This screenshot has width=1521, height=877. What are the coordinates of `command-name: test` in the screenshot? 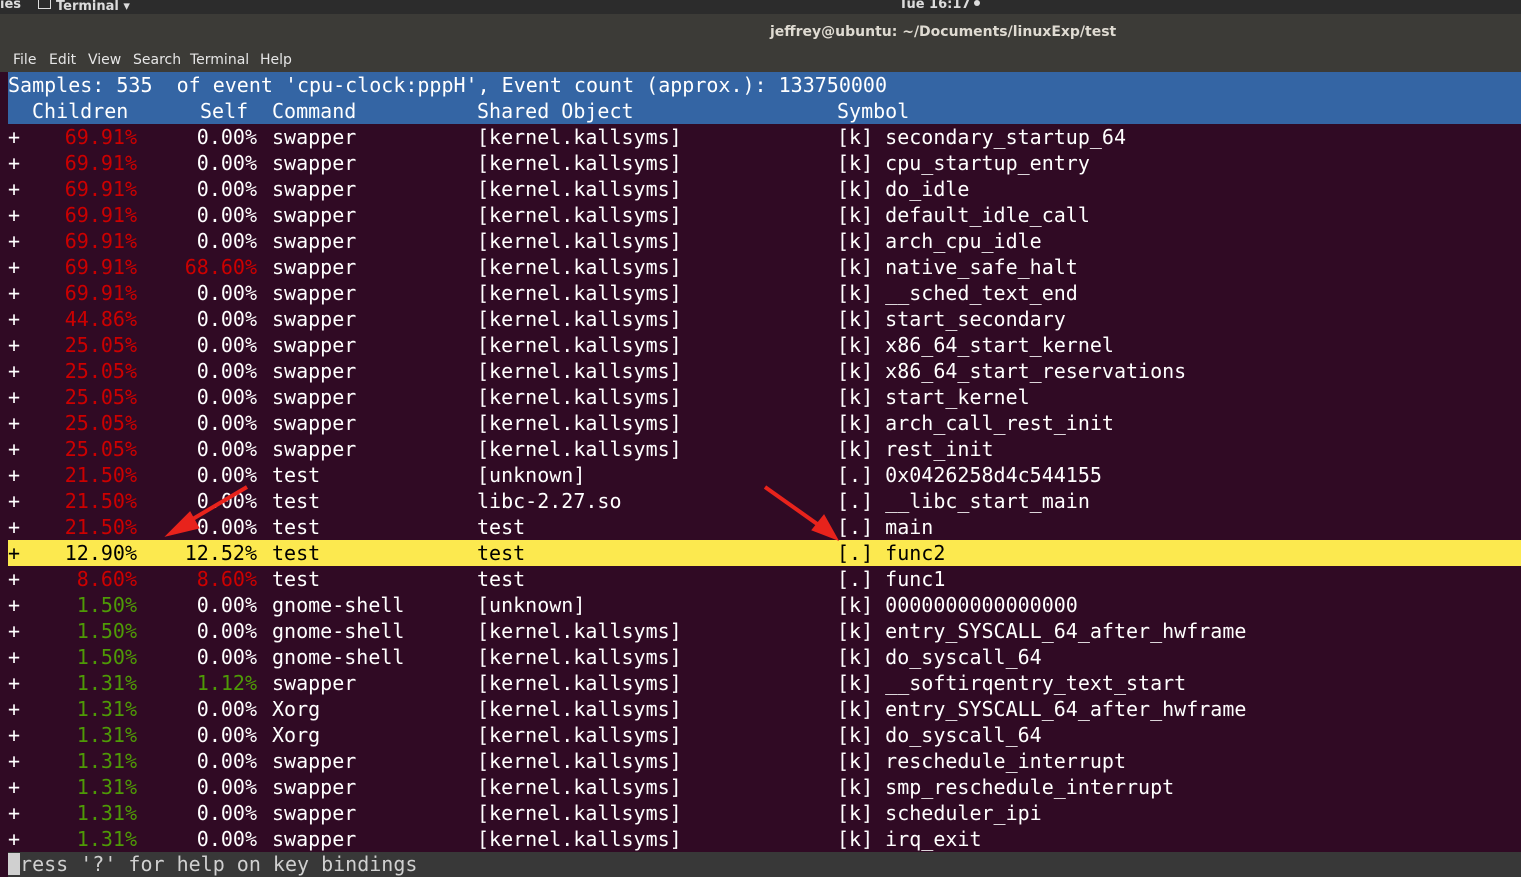 It's located at (296, 579).